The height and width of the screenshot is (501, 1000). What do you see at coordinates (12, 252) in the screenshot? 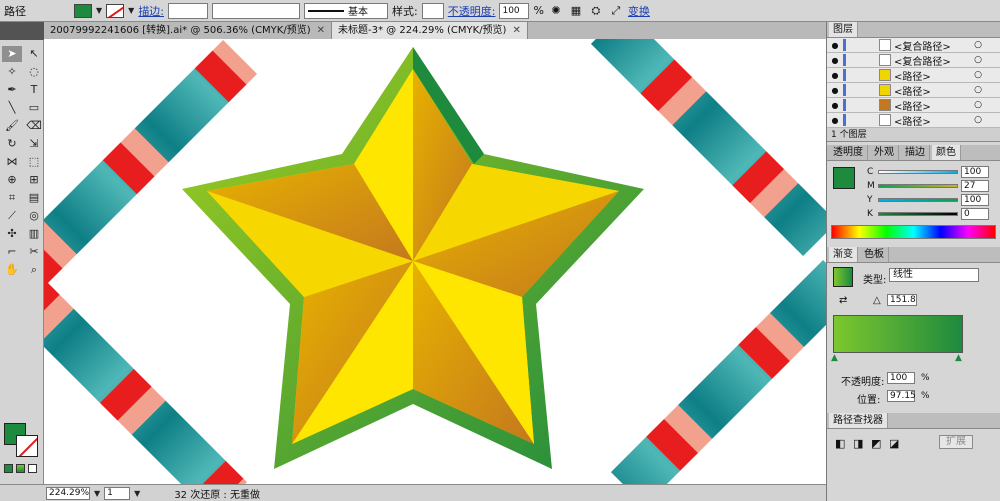
I see `artboard-tool-icon: ⌐` at bounding box center [12, 252].